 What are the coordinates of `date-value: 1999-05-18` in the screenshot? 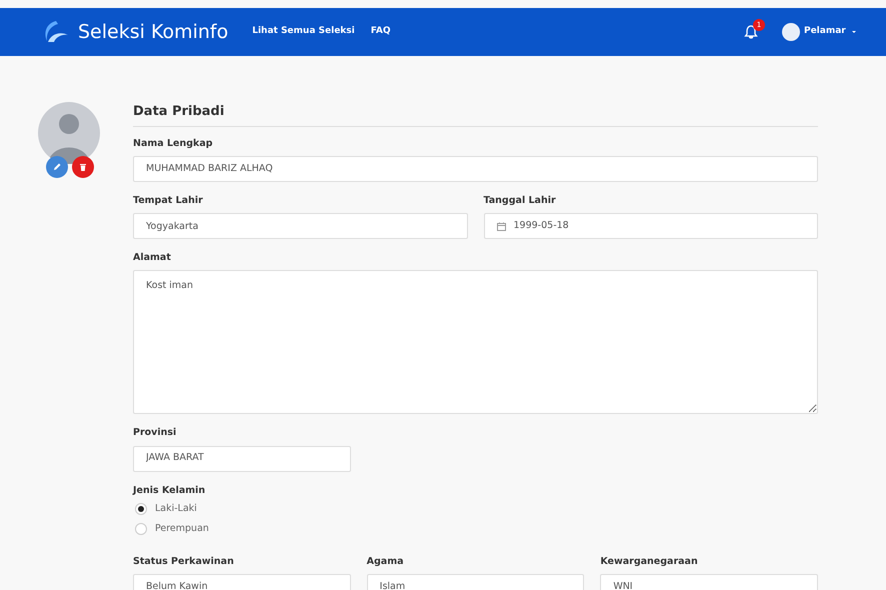 It's located at (541, 225).